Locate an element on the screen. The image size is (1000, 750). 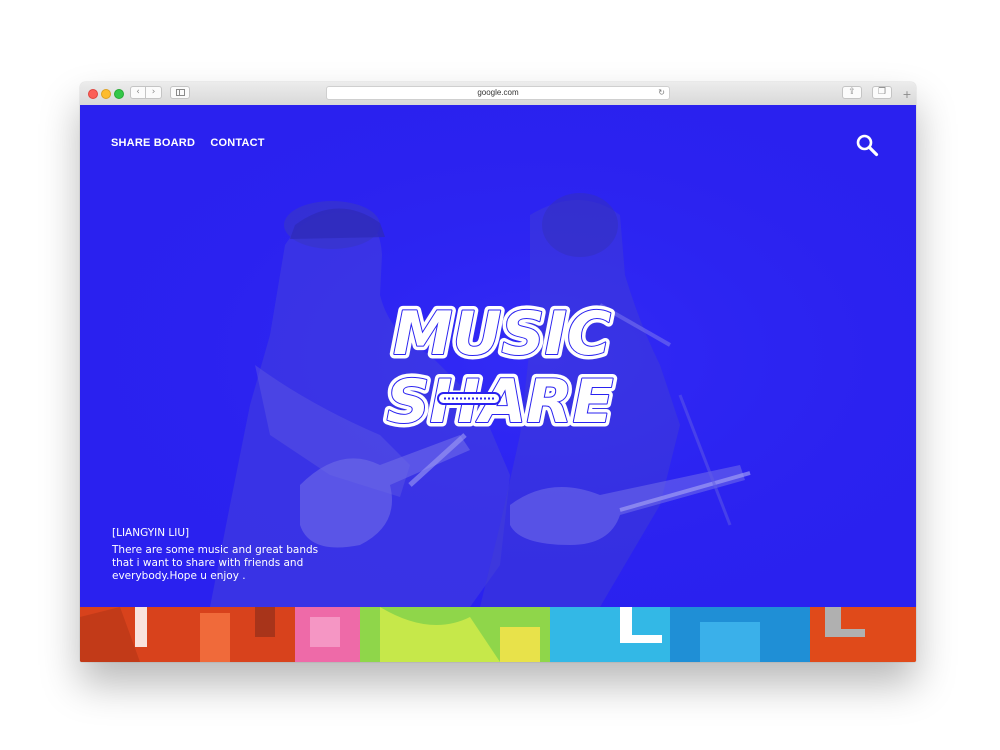
address-bar: google.com ↻ is located at coordinates (498, 93).